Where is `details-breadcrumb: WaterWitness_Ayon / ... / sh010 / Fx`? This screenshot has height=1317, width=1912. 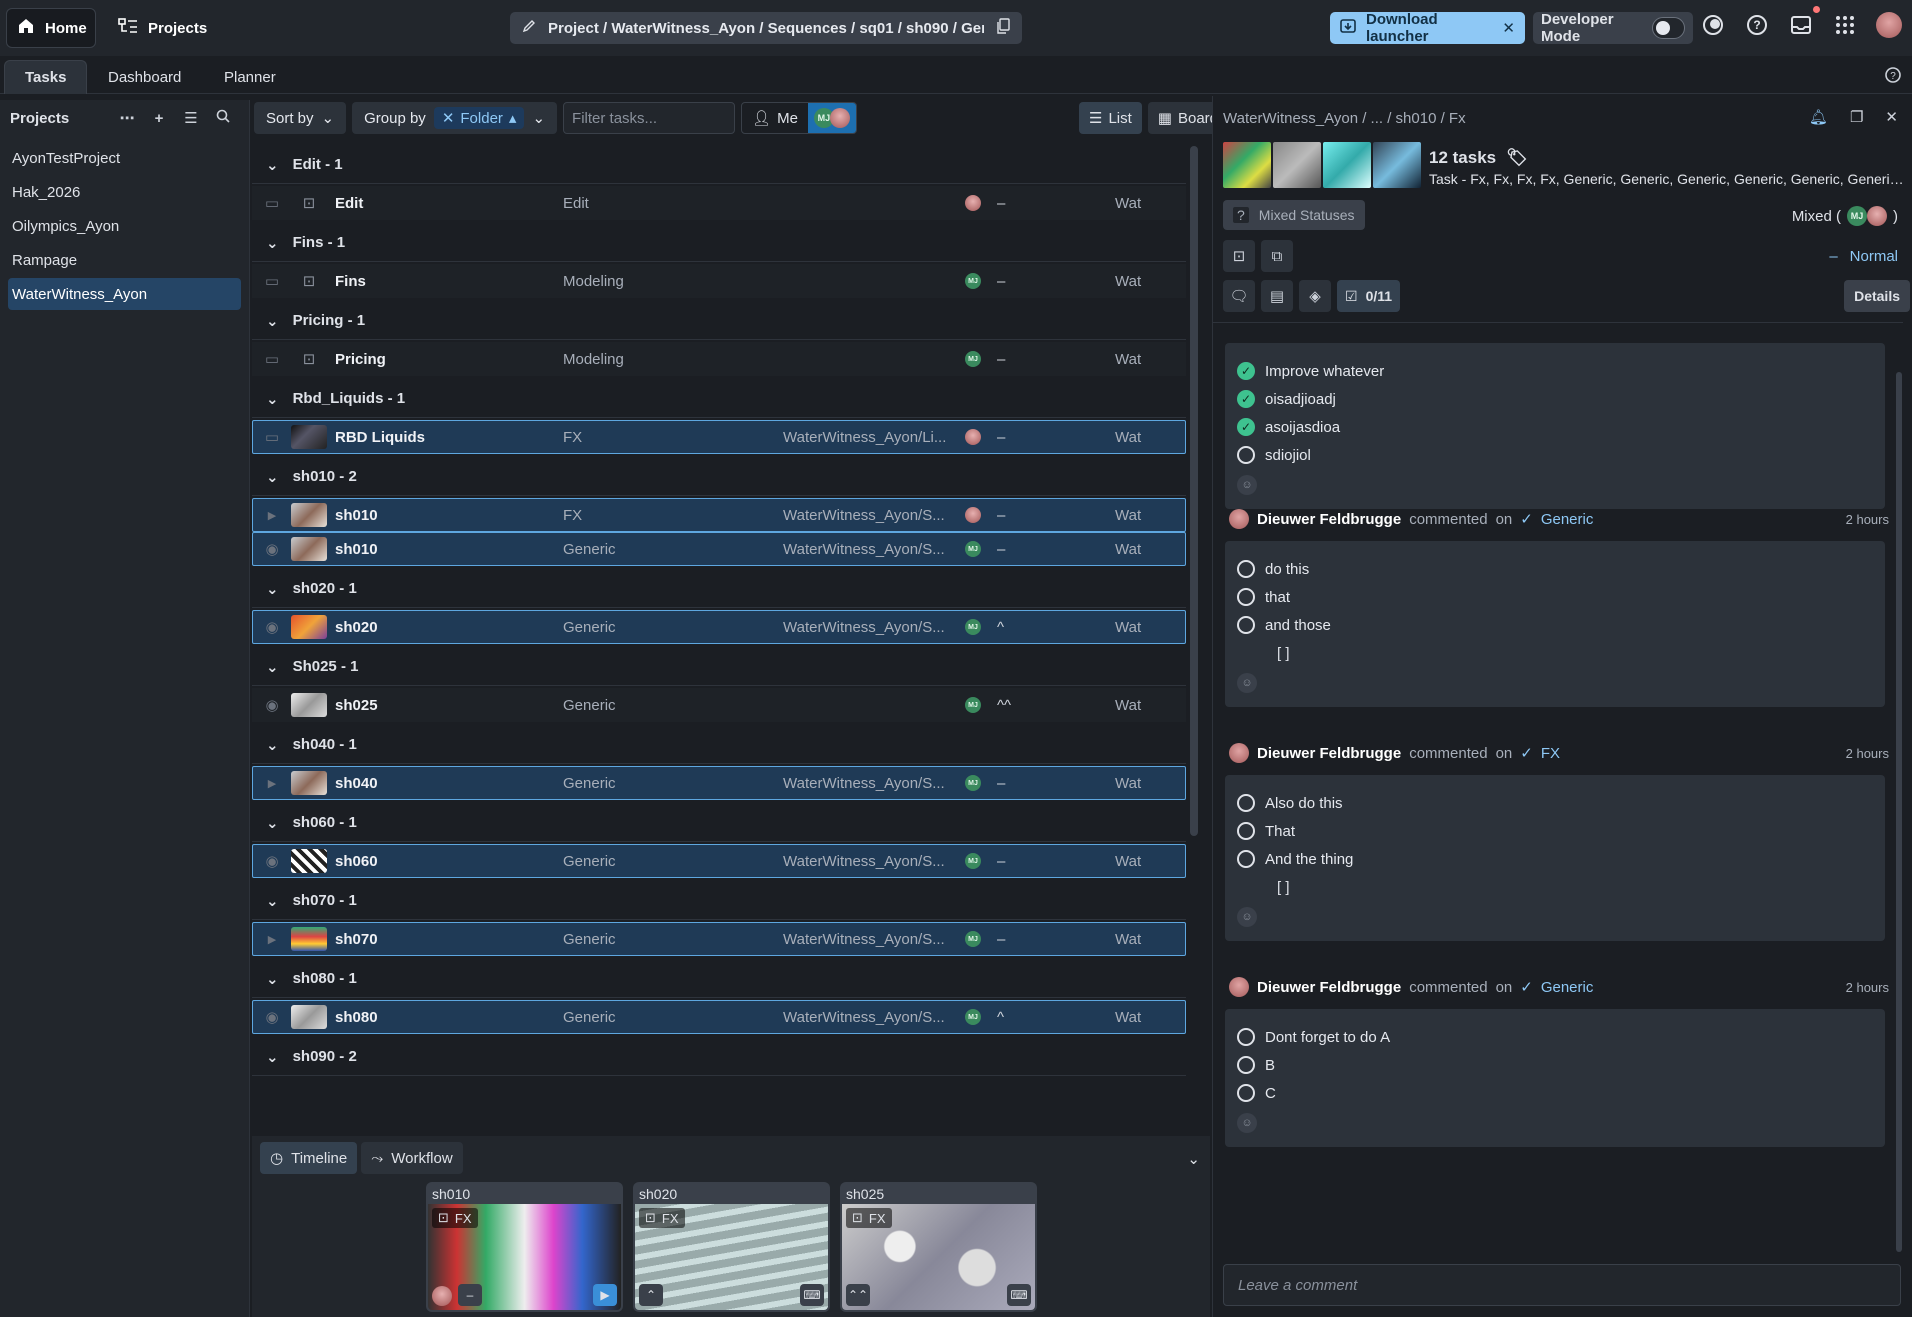
details-breadcrumb: WaterWitness_Ayon / ... / sh010 / Fx is located at coordinates (1344, 118).